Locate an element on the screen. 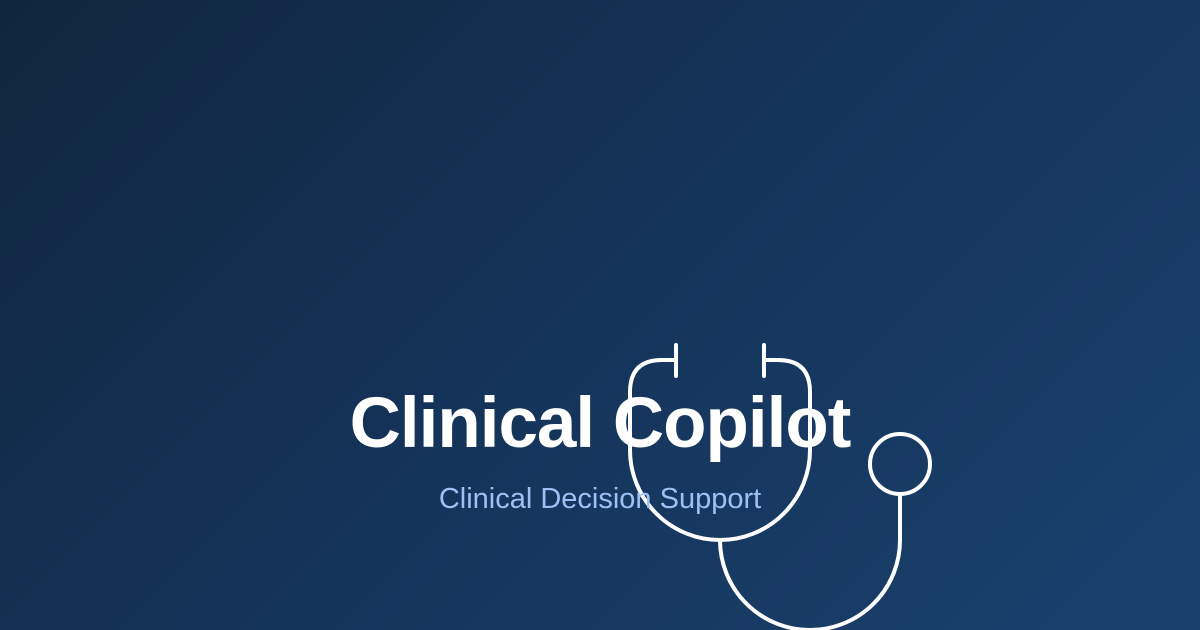 The image size is (1200, 630). page-subtitle: Clinical Decision Support is located at coordinates (600, 499).